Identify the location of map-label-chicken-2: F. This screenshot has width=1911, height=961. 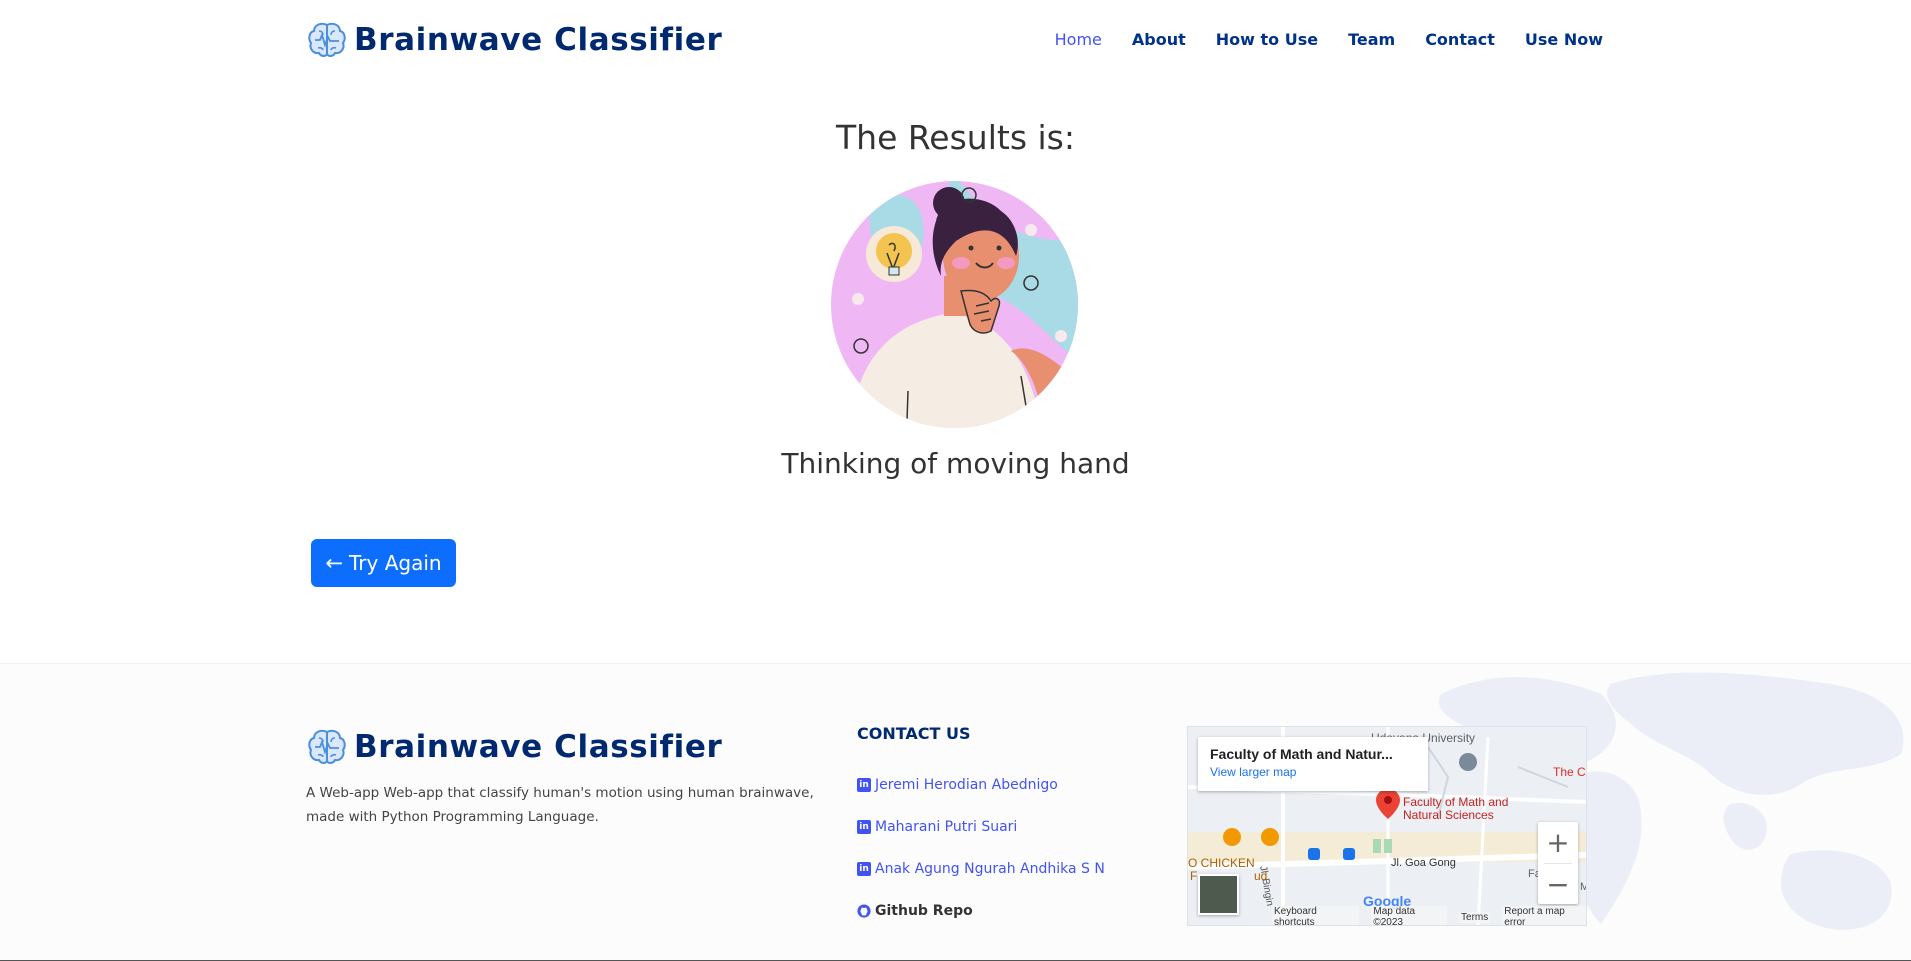
(1194, 876).